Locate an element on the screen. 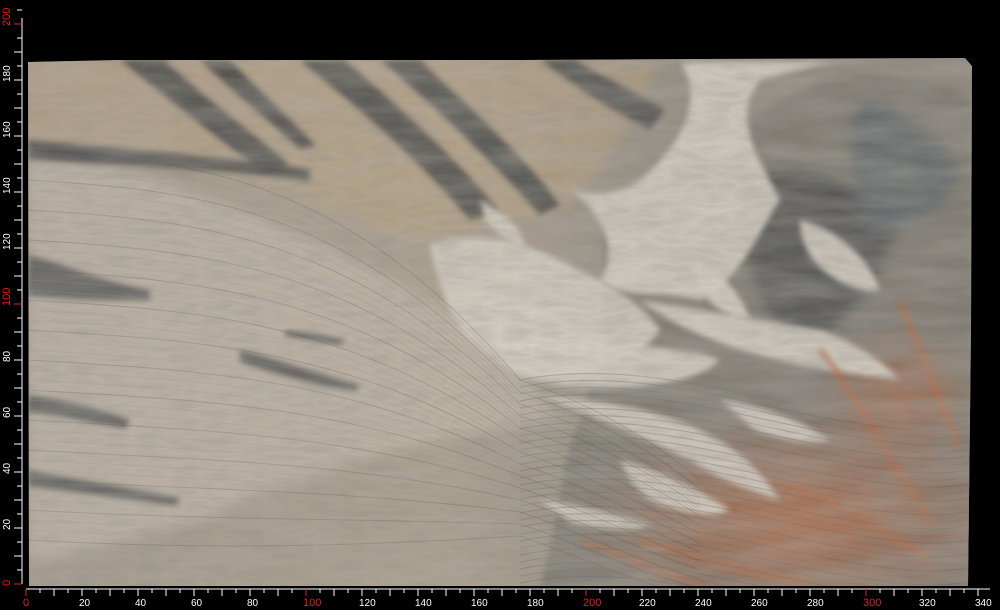  x-tick-label: 60 is located at coordinates (197, 603).